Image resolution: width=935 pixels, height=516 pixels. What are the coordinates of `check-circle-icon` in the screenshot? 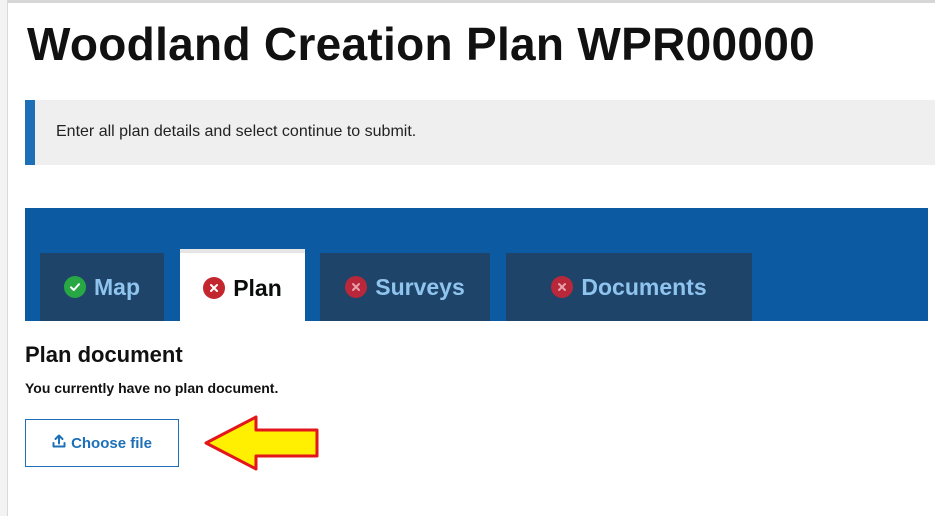 It's located at (75, 287).